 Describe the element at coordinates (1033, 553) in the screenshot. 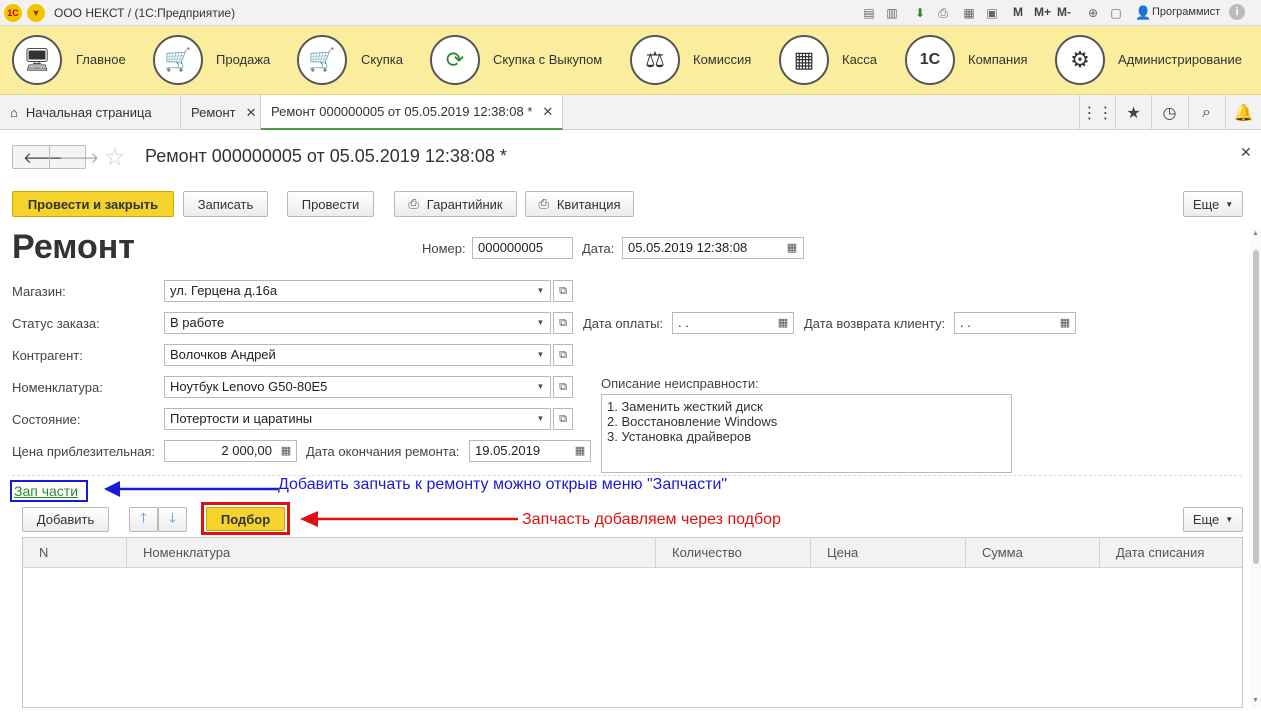

I see `column-header: Сумма` at that location.